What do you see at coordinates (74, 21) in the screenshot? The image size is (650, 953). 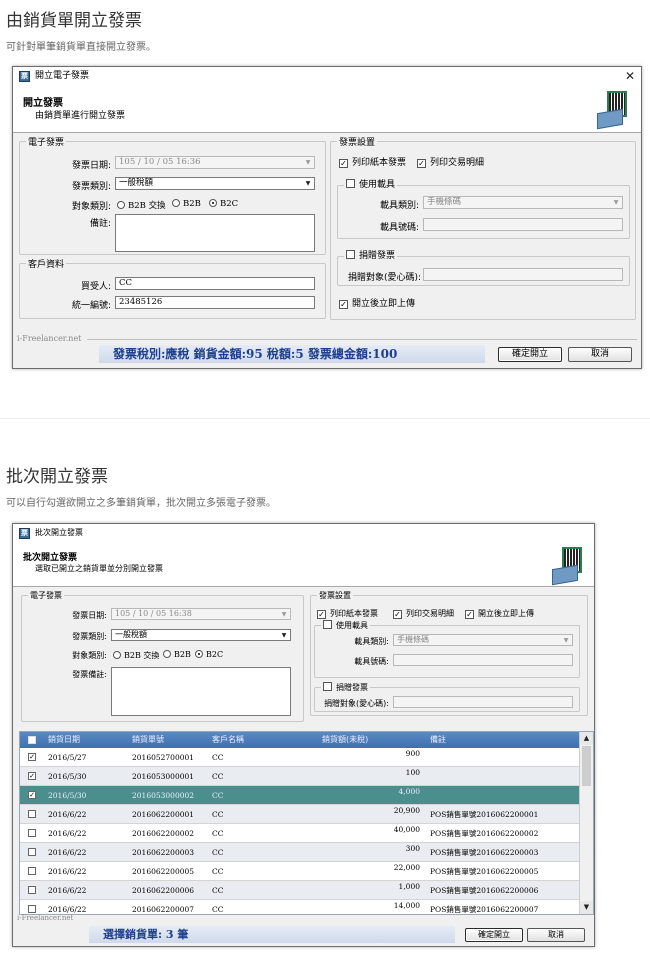 I see `section1-title: 由銷貨單開立發票` at bounding box center [74, 21].